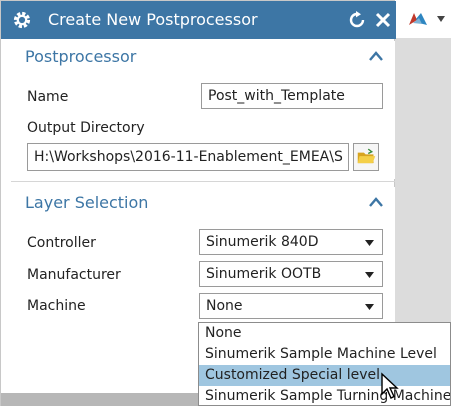  I want to click on folder-icon, so click(366, 156).